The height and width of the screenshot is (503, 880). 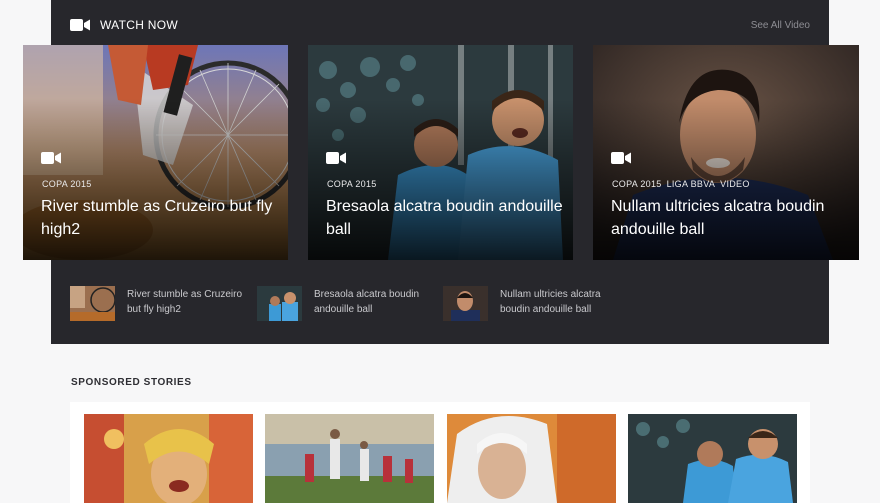 I want to click on sponsored-image-match, so click(x=349, y=458).